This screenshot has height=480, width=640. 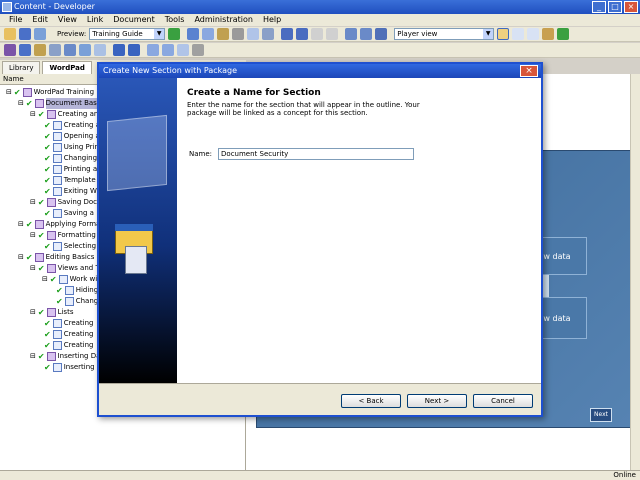 I want to click on section-name-input, so click(x=316, y=154).